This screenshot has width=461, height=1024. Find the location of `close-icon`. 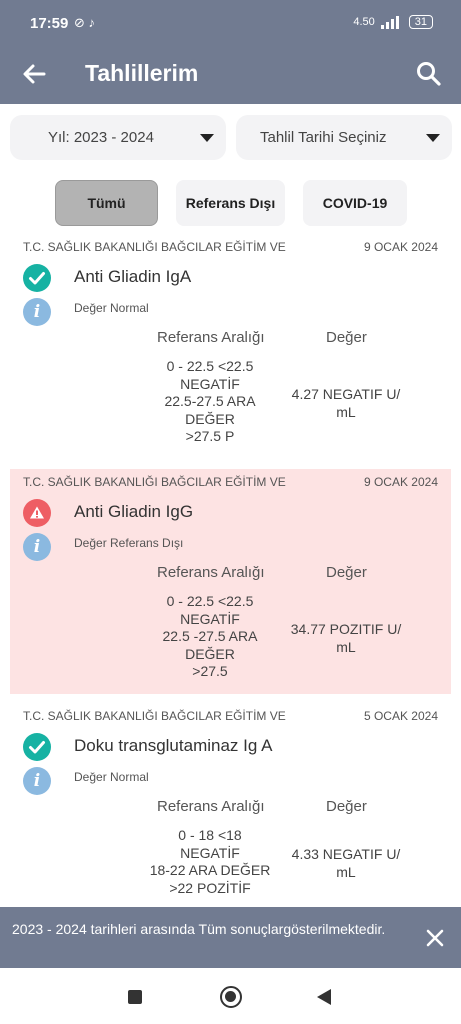

close-icon is located at coordinates (435, 938).